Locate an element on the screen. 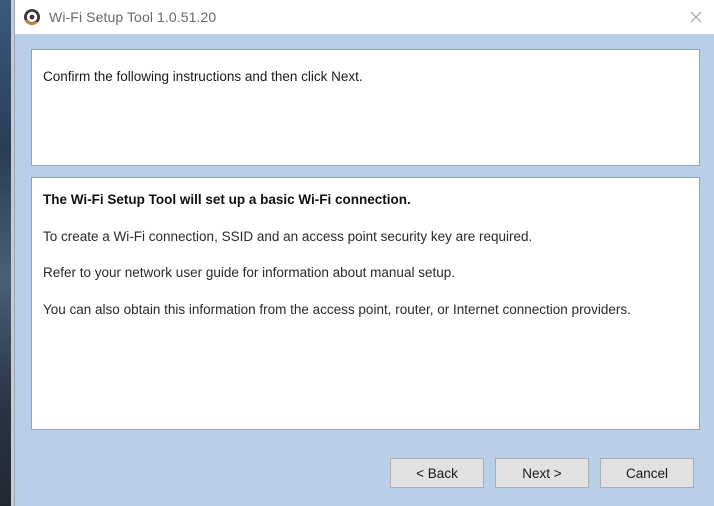 Image resolution: width=714 pixels, height=506 pixels. close-button is located at coordinates (696, 17).